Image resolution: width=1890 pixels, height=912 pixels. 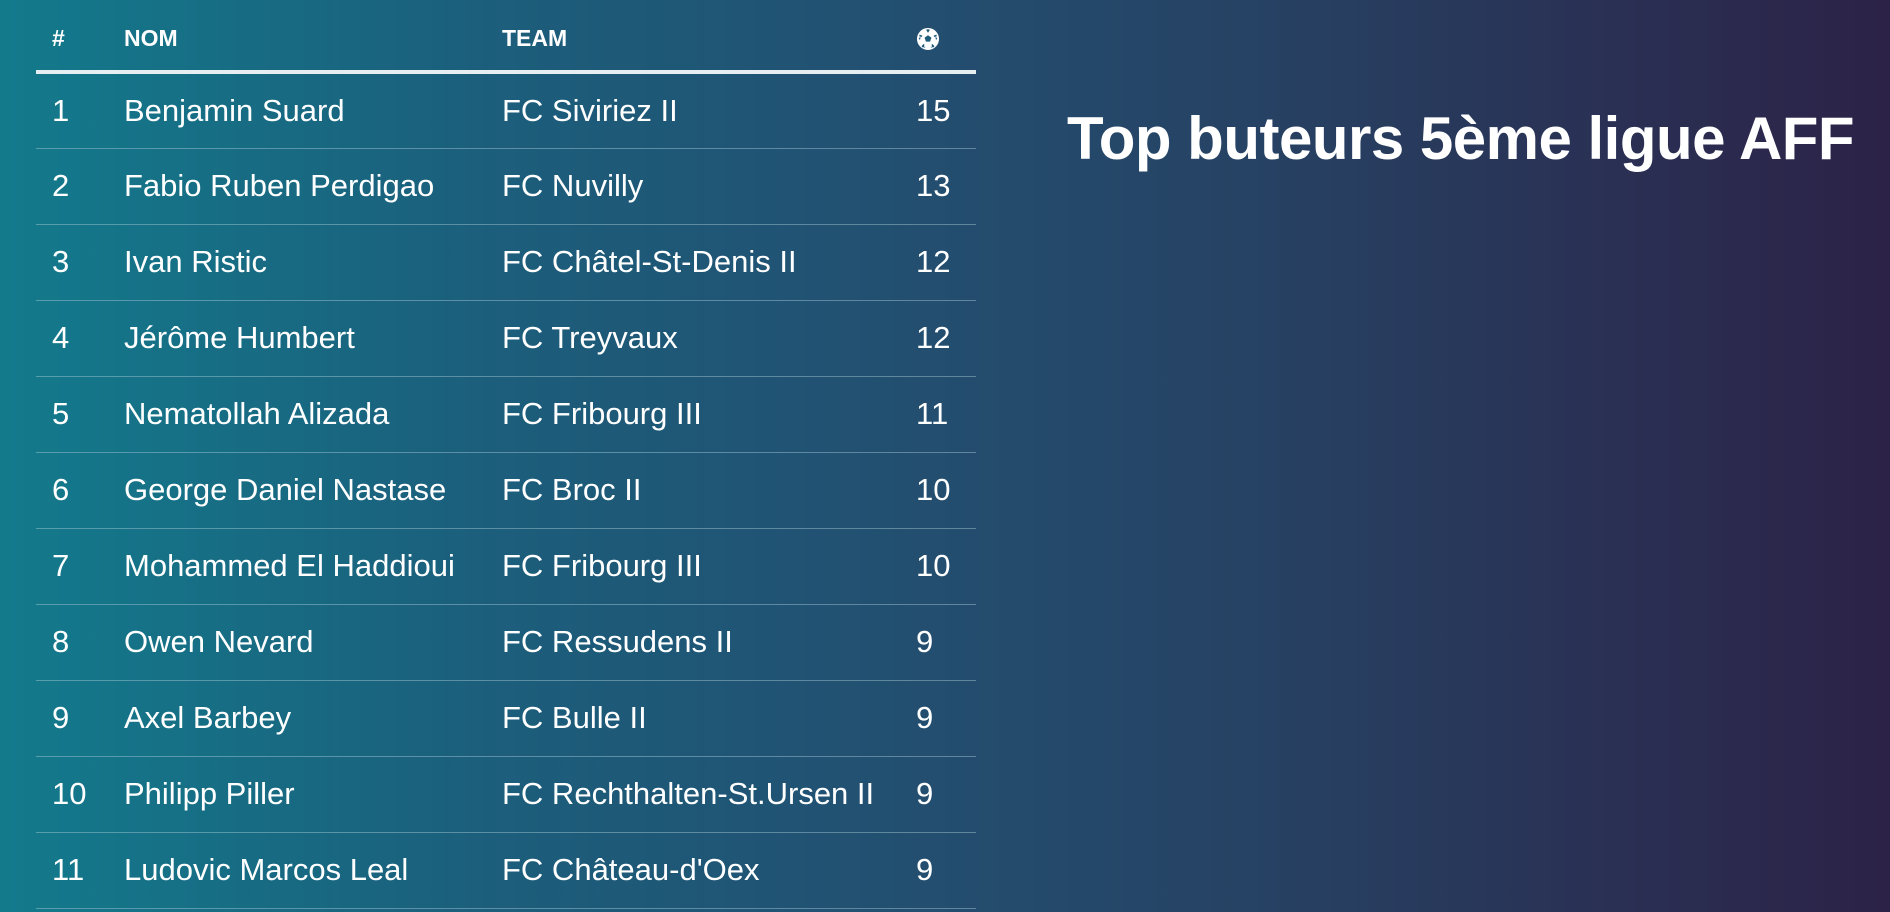 I want to click on header-team: TEAM, so click(x=709, y=37).